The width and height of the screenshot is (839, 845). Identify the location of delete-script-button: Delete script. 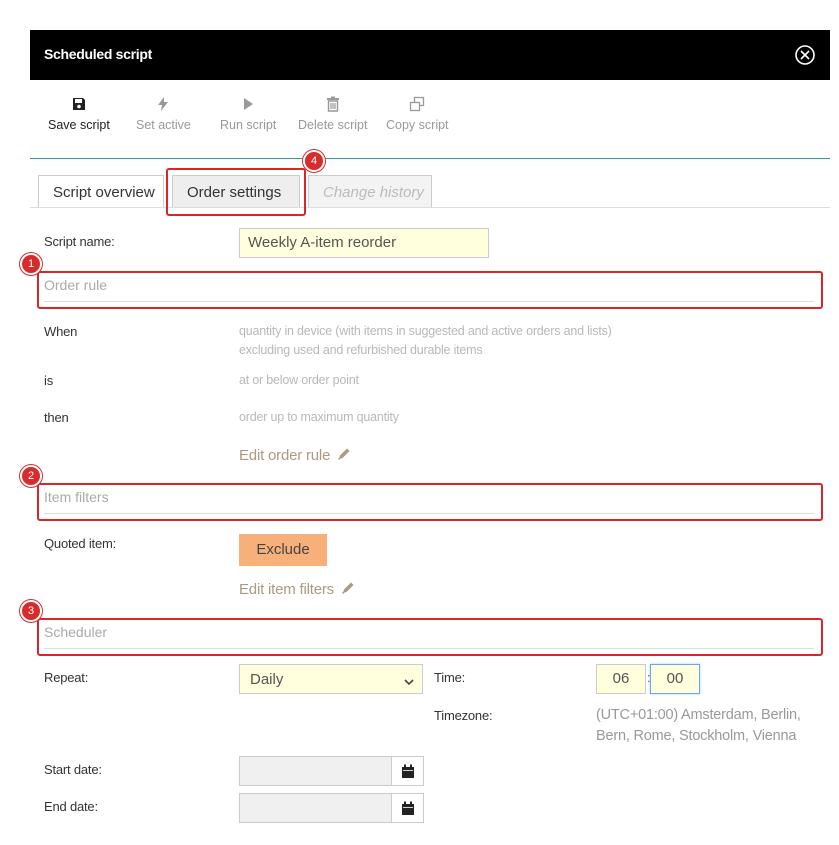
(332, 114).